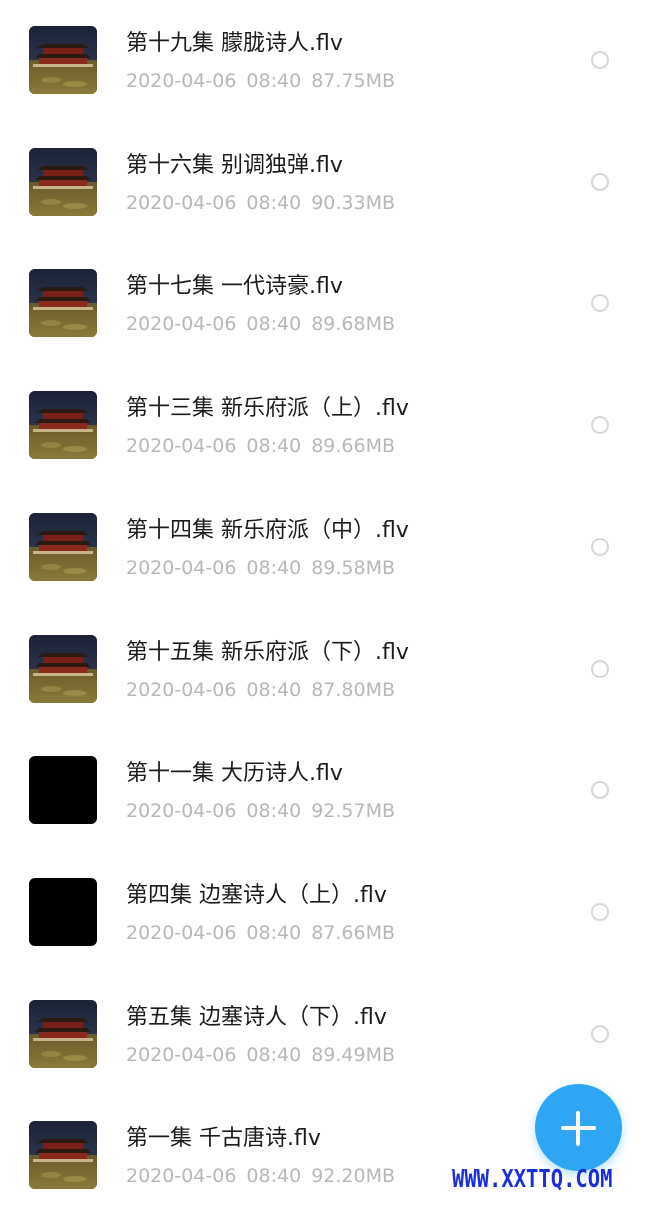 Image resolution: width=650 pixels, height=1215 pixels. I want to click on file-size: 87.80MB, so click(353, 689).